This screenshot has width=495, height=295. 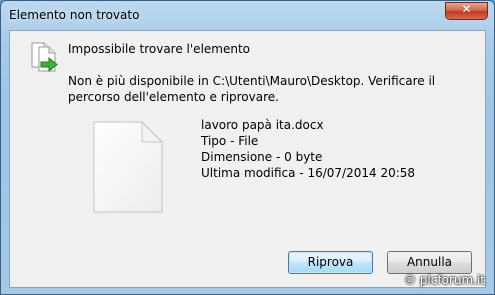 I want to click on retry-button: Riprova, so click(x=330, y=262).